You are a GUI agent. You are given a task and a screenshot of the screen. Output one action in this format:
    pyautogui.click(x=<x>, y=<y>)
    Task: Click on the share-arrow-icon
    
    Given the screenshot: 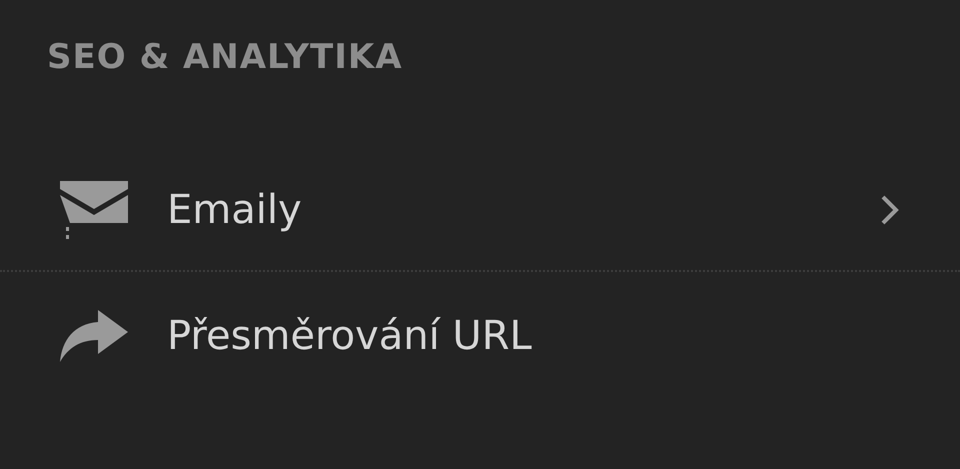 What is the action you would take?
    pyautogui.click(x=94, y=336)
    